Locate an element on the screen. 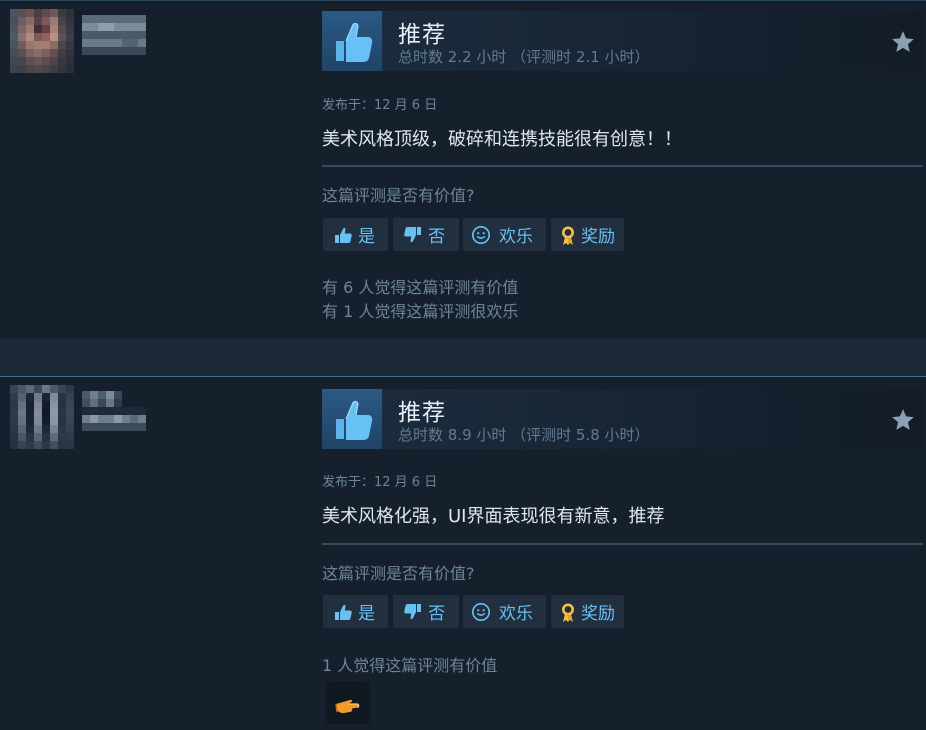 The height and width of the screenshot is (730, 926). review-text: 美术风格顶级，破碎和连携技能很有创意！！ is located at coordinates (502, 139).